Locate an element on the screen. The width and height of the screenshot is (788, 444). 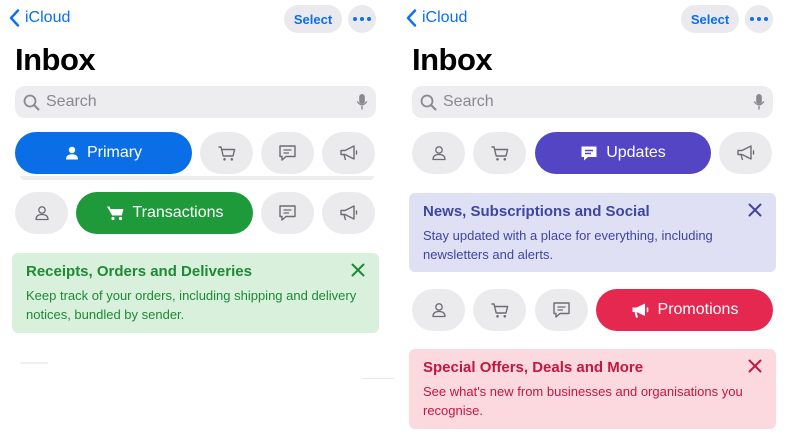
info-card-title: Receipts, Orders and Deliveries is located at coordinates (139, 271).